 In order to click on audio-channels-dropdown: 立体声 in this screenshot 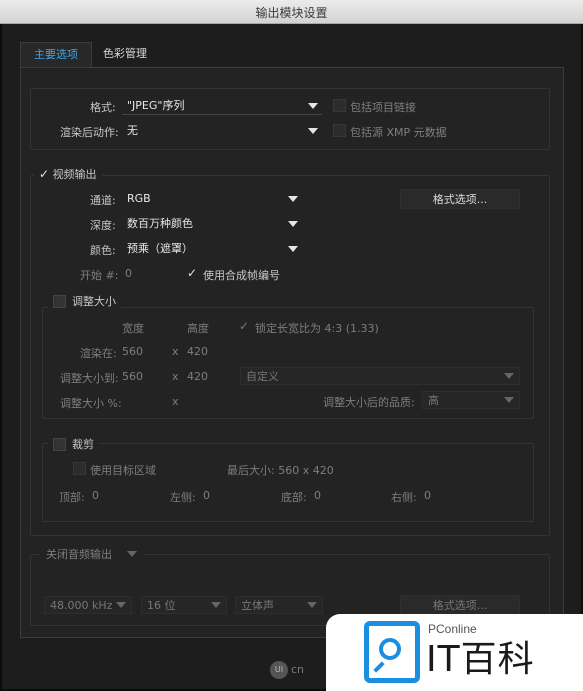, I will do `click(279, 605)`.